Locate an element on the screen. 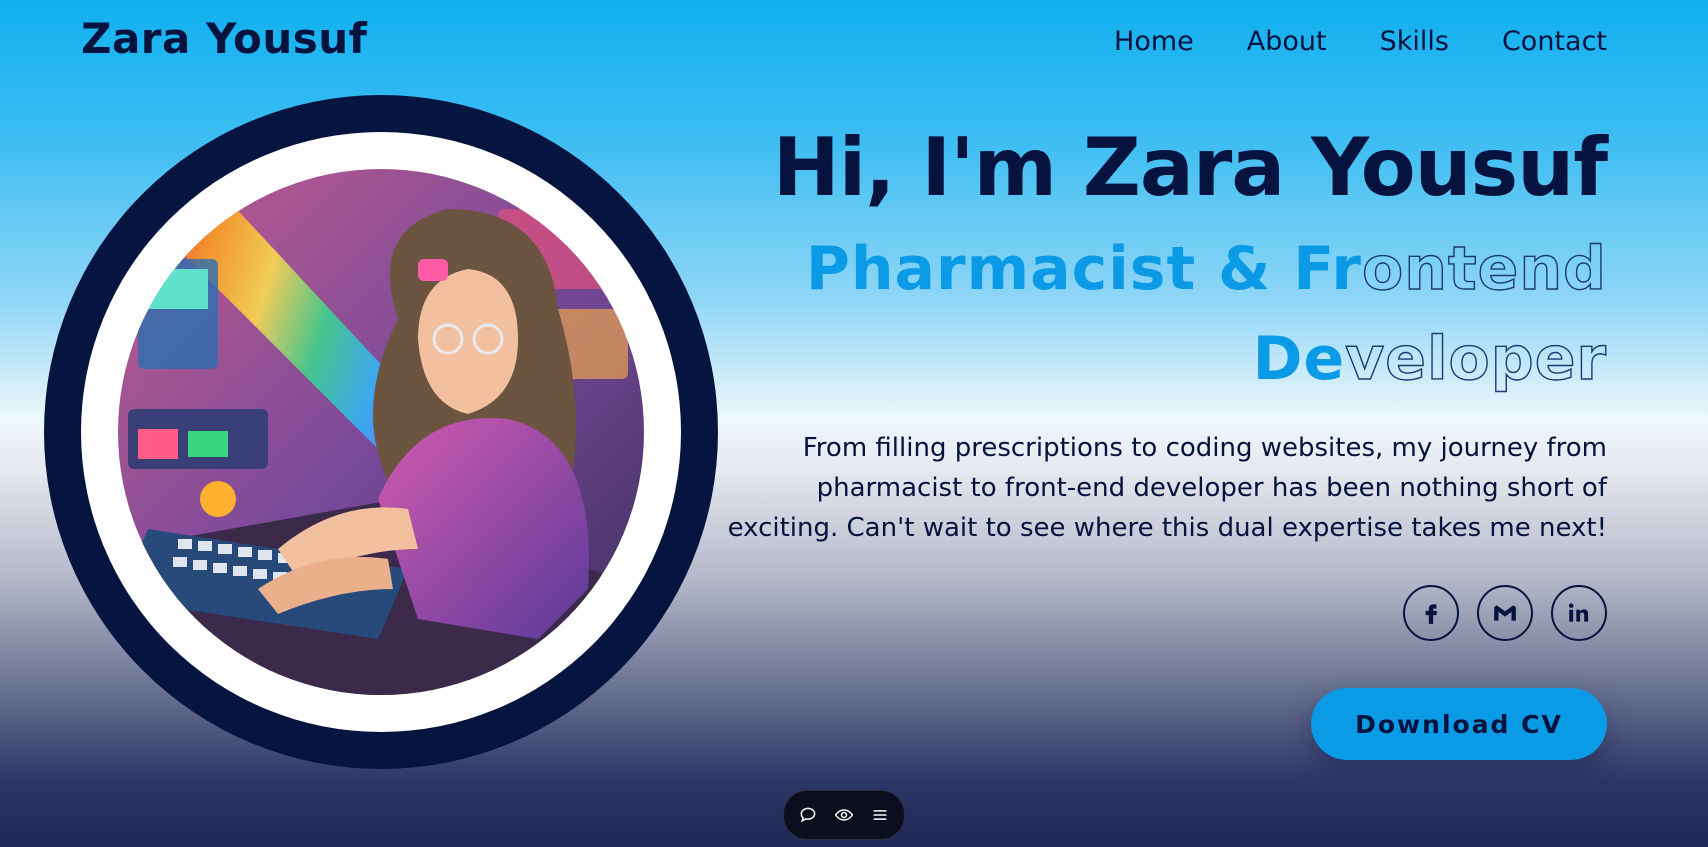 The height and width of the screenshot is (847, 1708). gmail-link is located at coordinates (1505, 613).